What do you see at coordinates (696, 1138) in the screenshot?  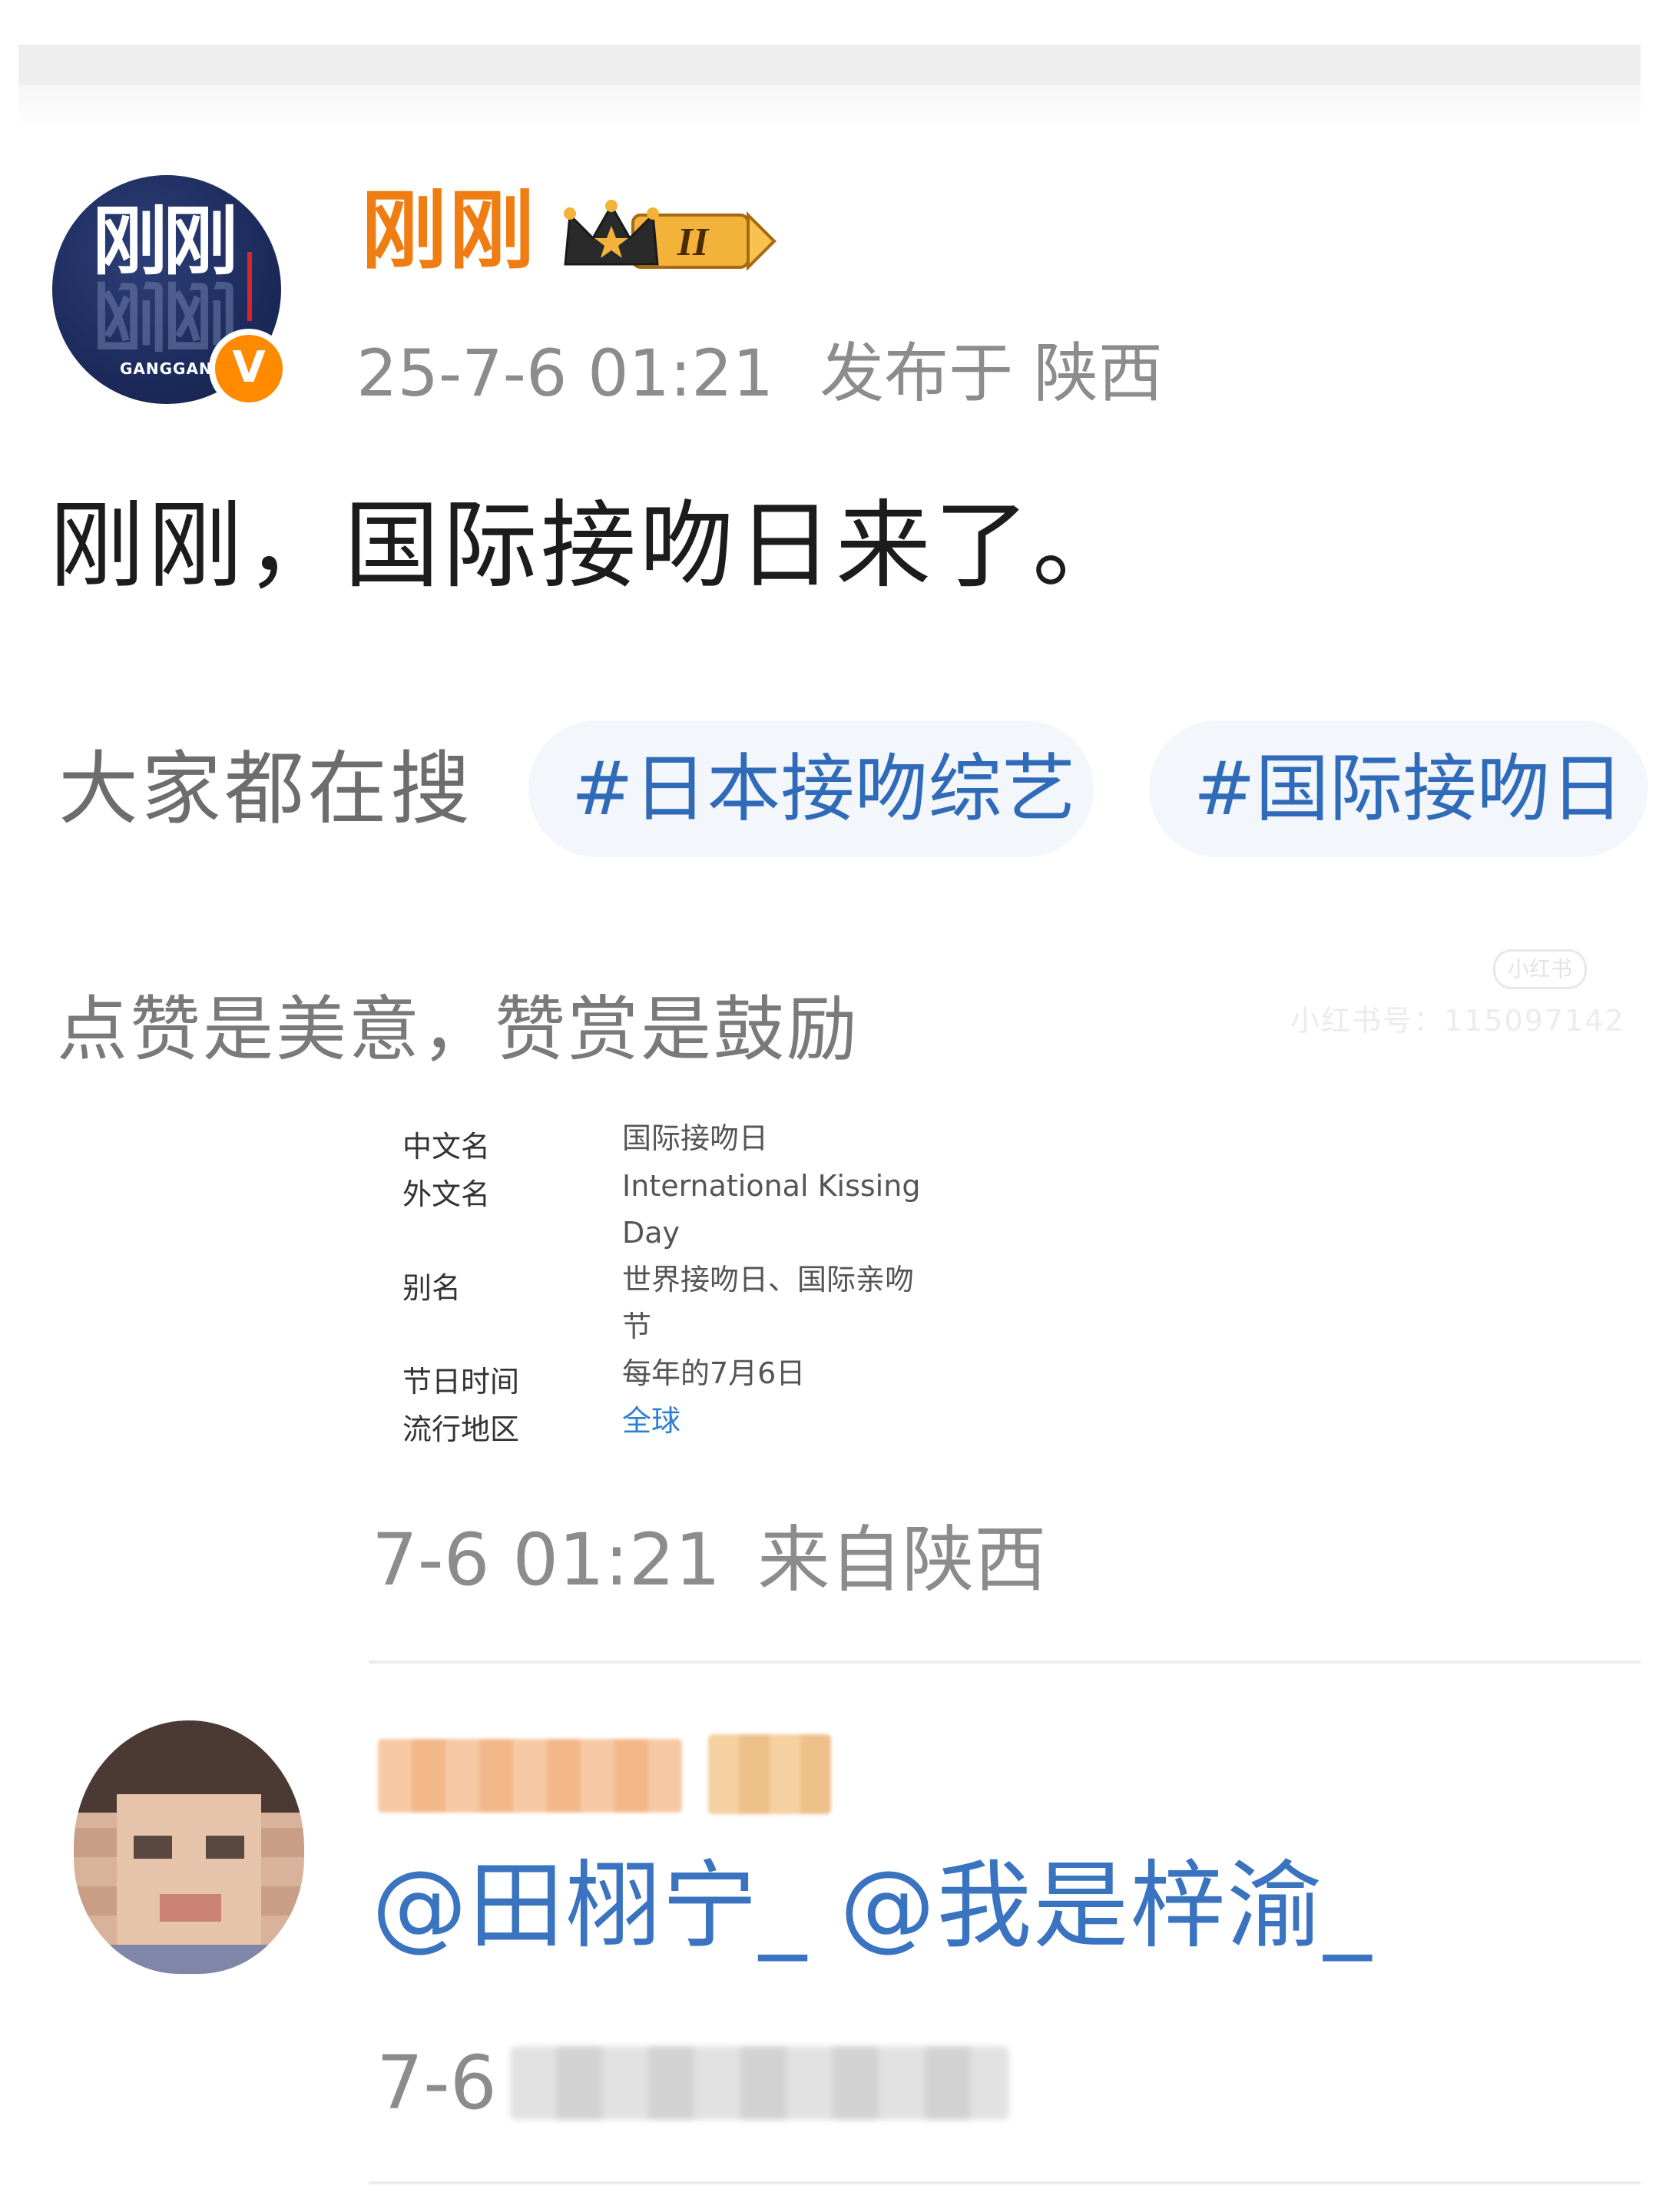 I see `info-value: 国际接吻日` at bounding box center [696, 1138].